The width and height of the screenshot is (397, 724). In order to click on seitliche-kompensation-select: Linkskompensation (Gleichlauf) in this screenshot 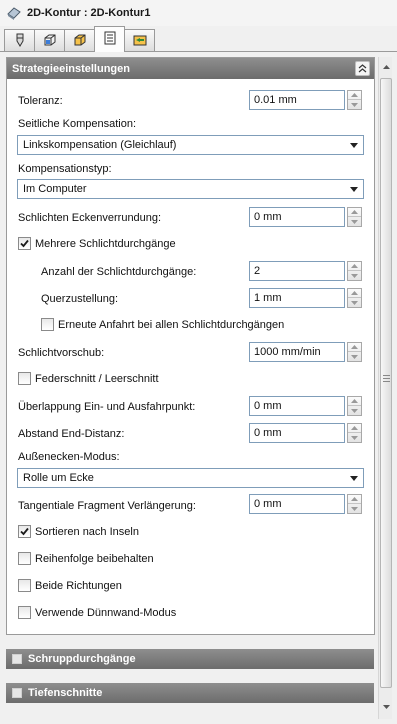, I will do `click(190, 145)`.